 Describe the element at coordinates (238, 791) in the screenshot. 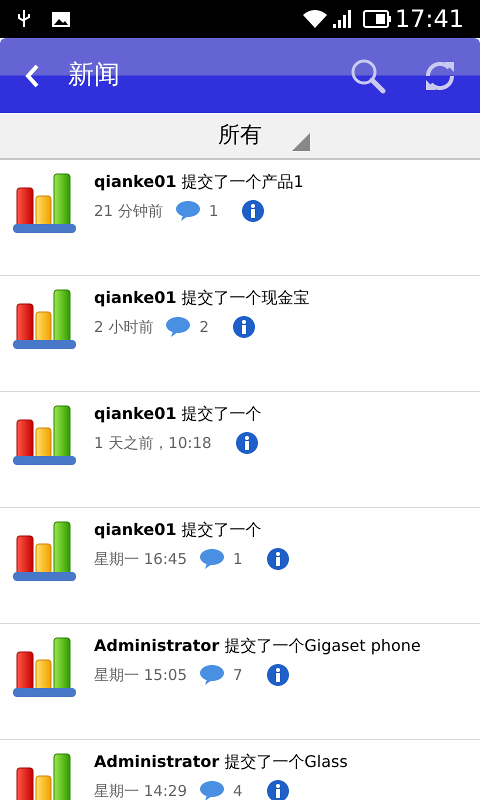

I see `comment-count: 4` at that location.